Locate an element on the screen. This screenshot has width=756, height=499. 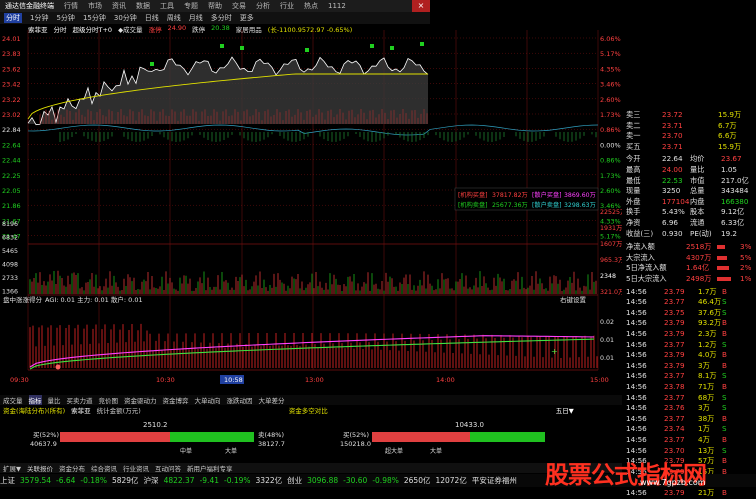
bottom-tab-0: 成交量 is located at coordinates (13, 400).